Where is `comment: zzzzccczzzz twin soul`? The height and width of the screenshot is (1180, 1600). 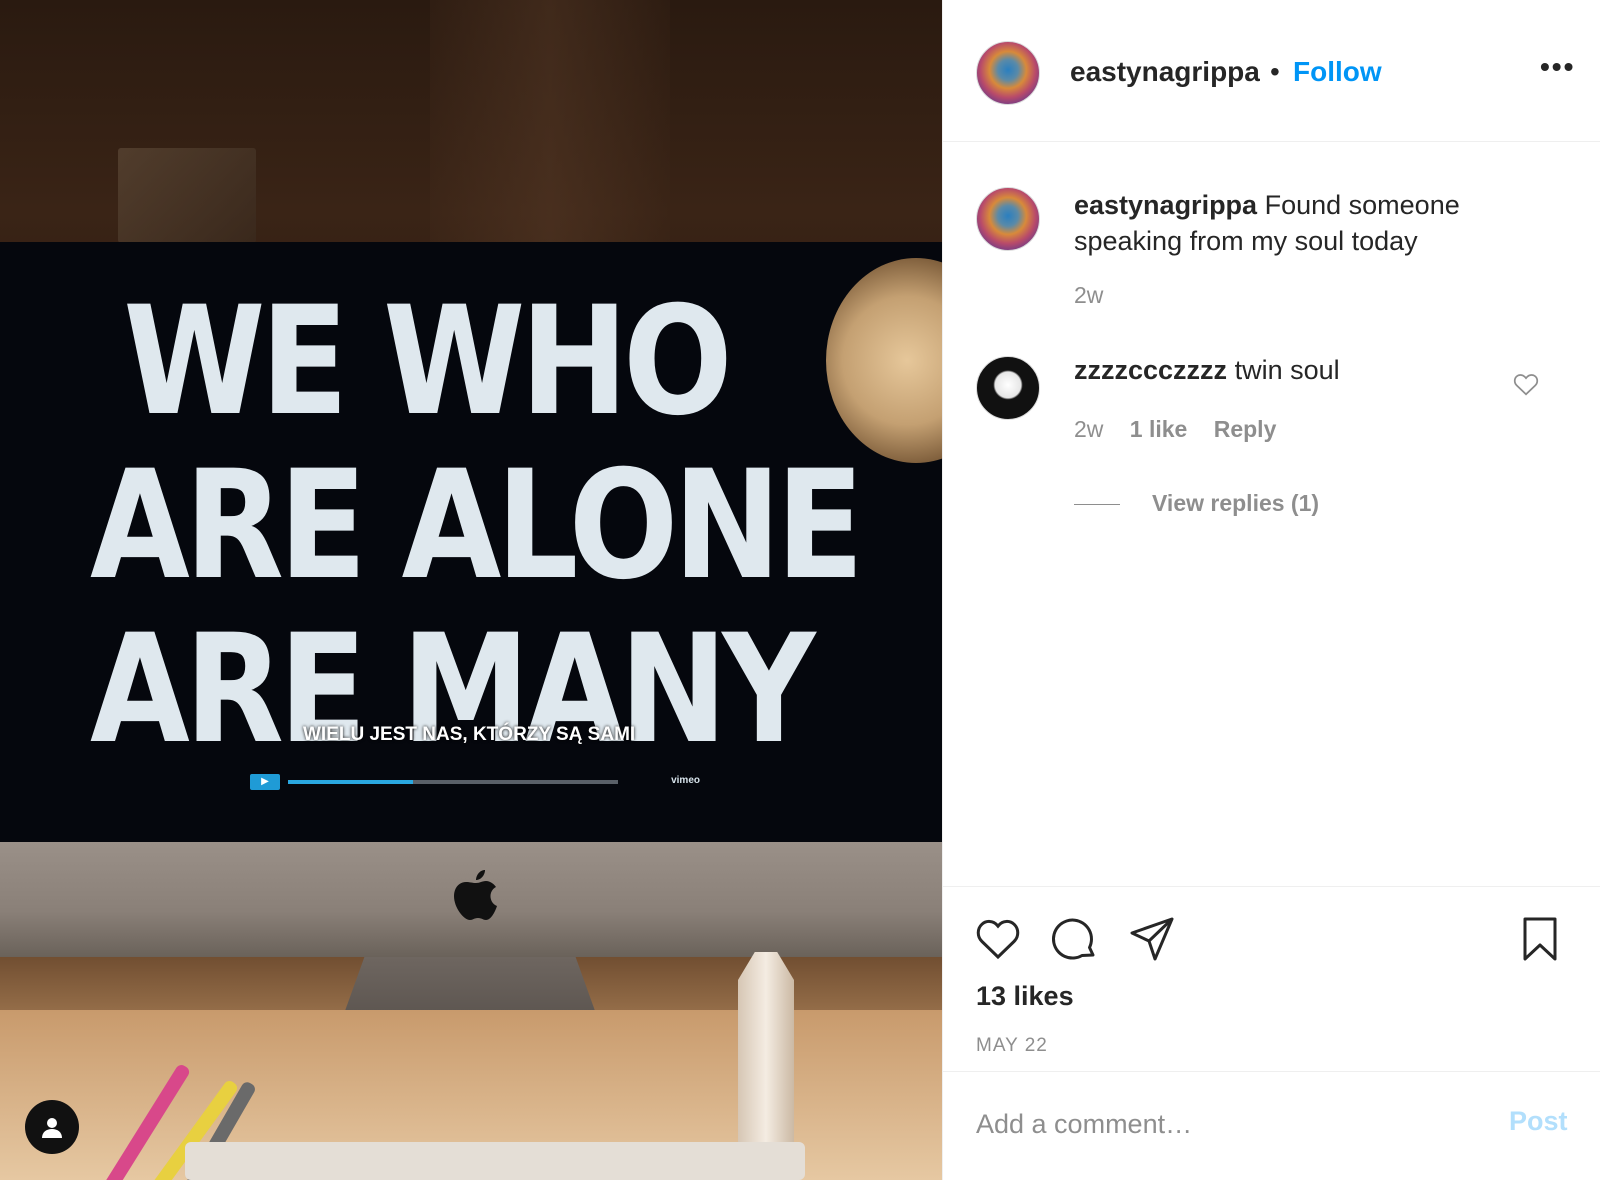
comment: zzzzccczzzz twin soul is located at coordinates (1207, 370).